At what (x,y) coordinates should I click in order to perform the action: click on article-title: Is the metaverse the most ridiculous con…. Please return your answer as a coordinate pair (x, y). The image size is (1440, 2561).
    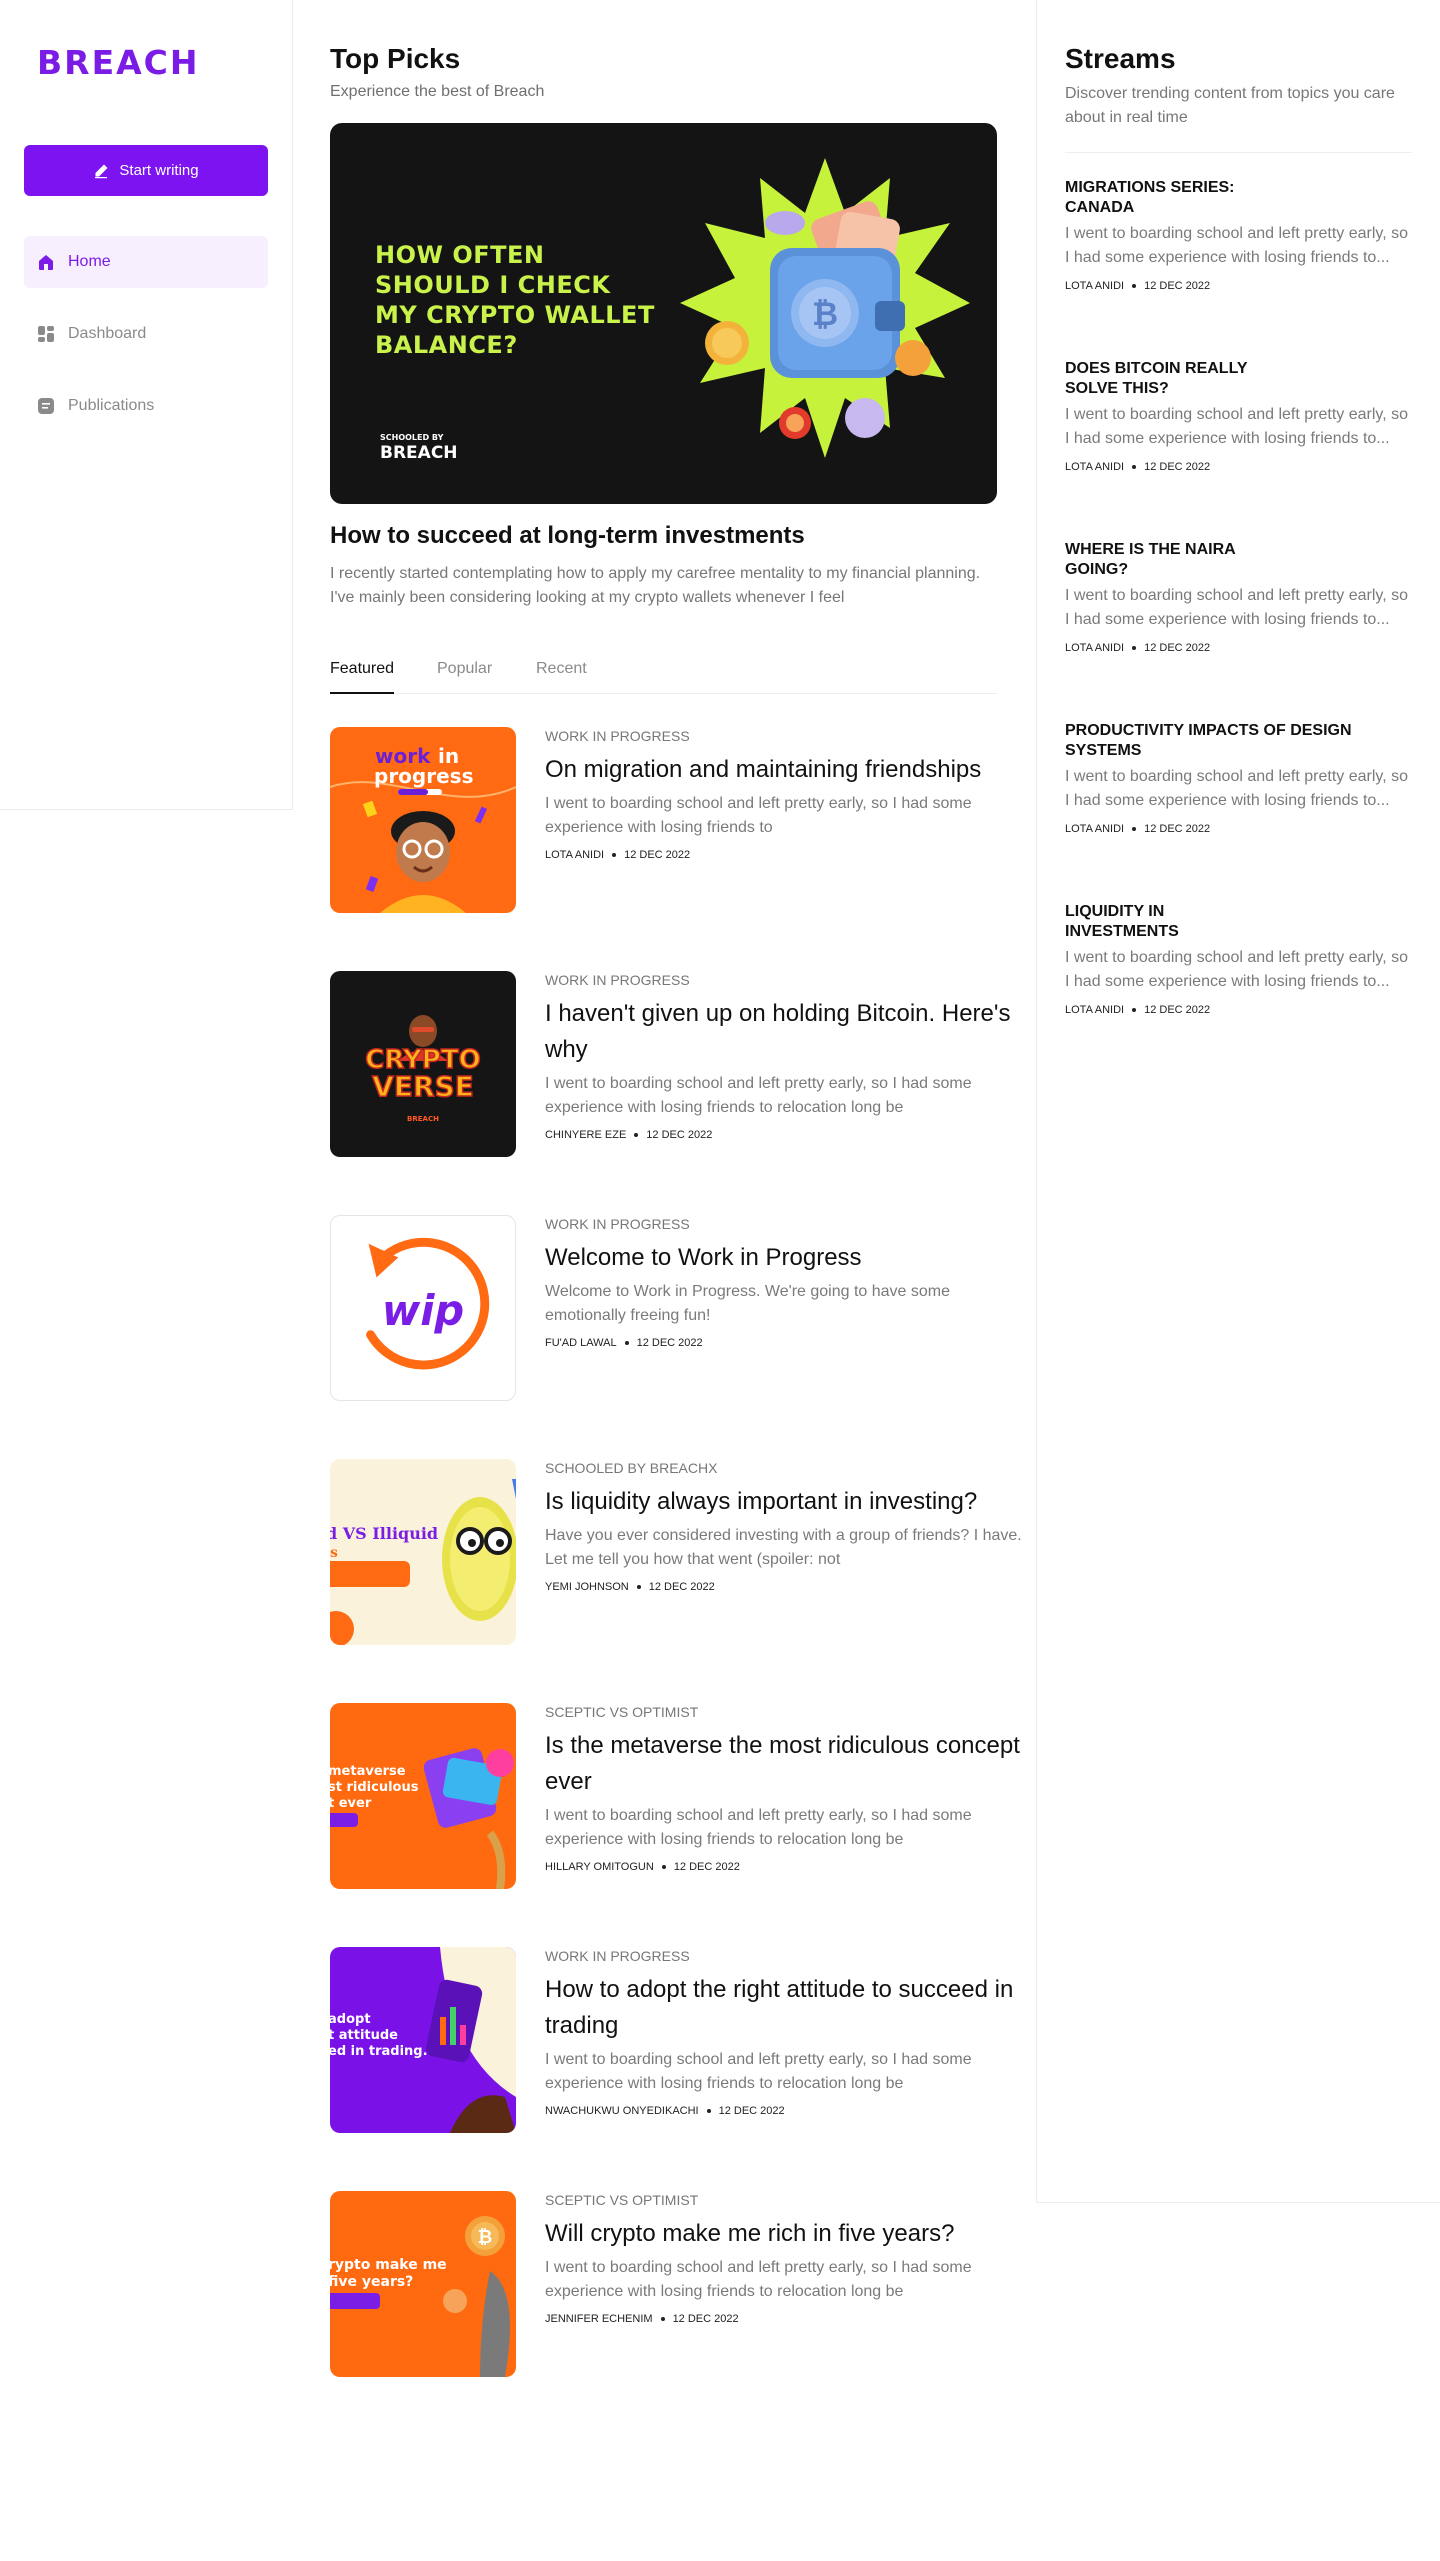
    Looking at the image, I should click on (787, 1764).